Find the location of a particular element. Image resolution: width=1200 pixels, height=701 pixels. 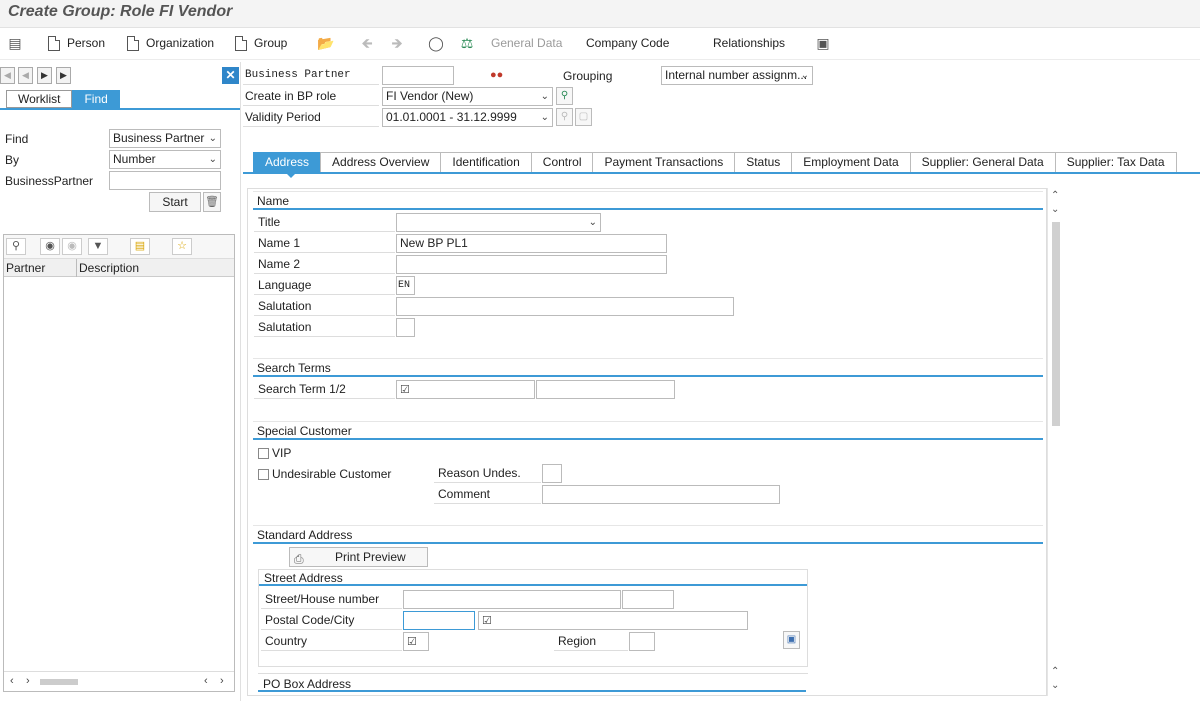

previous-page-button: ◀ is located at coordinates (25, 75).